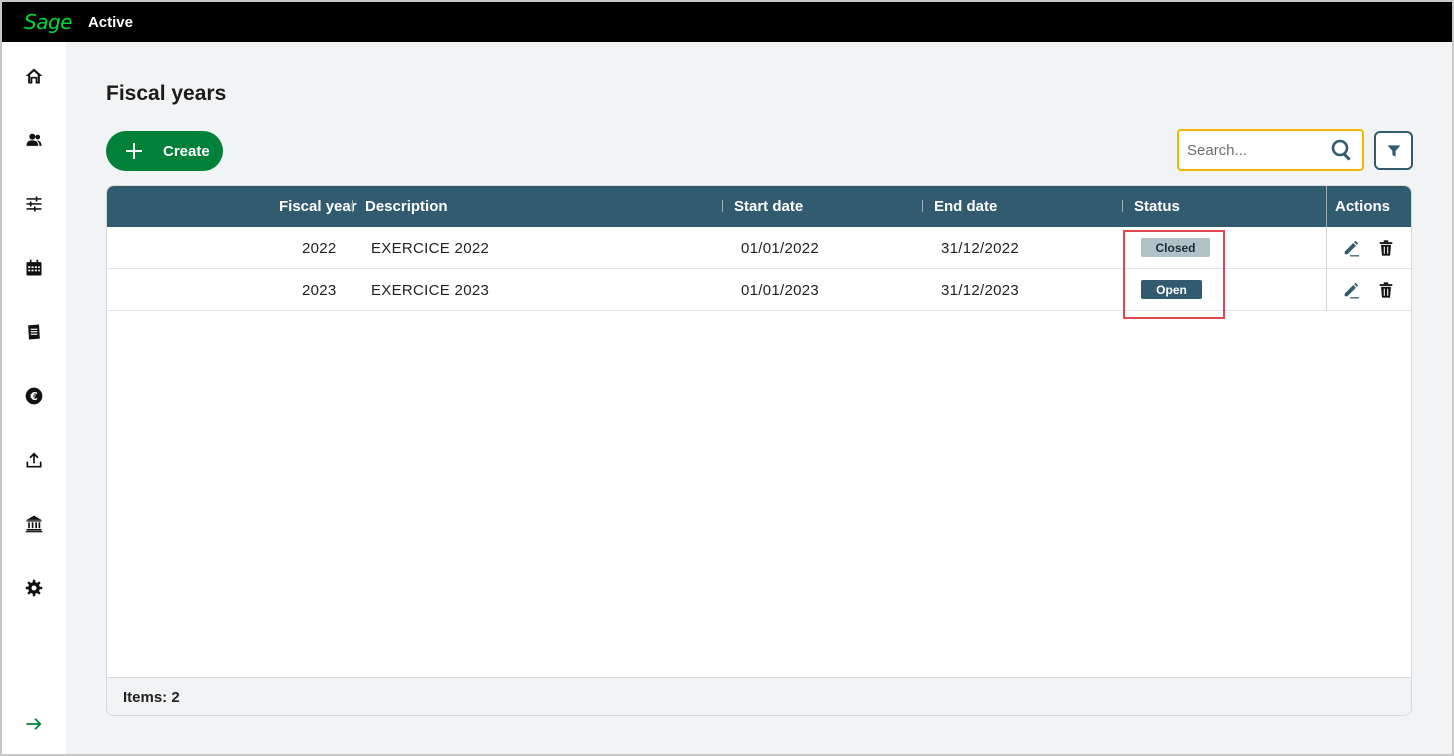 This screenshot has width=1454, height=756. I want to click on sidebar: €, so click(34, 398).